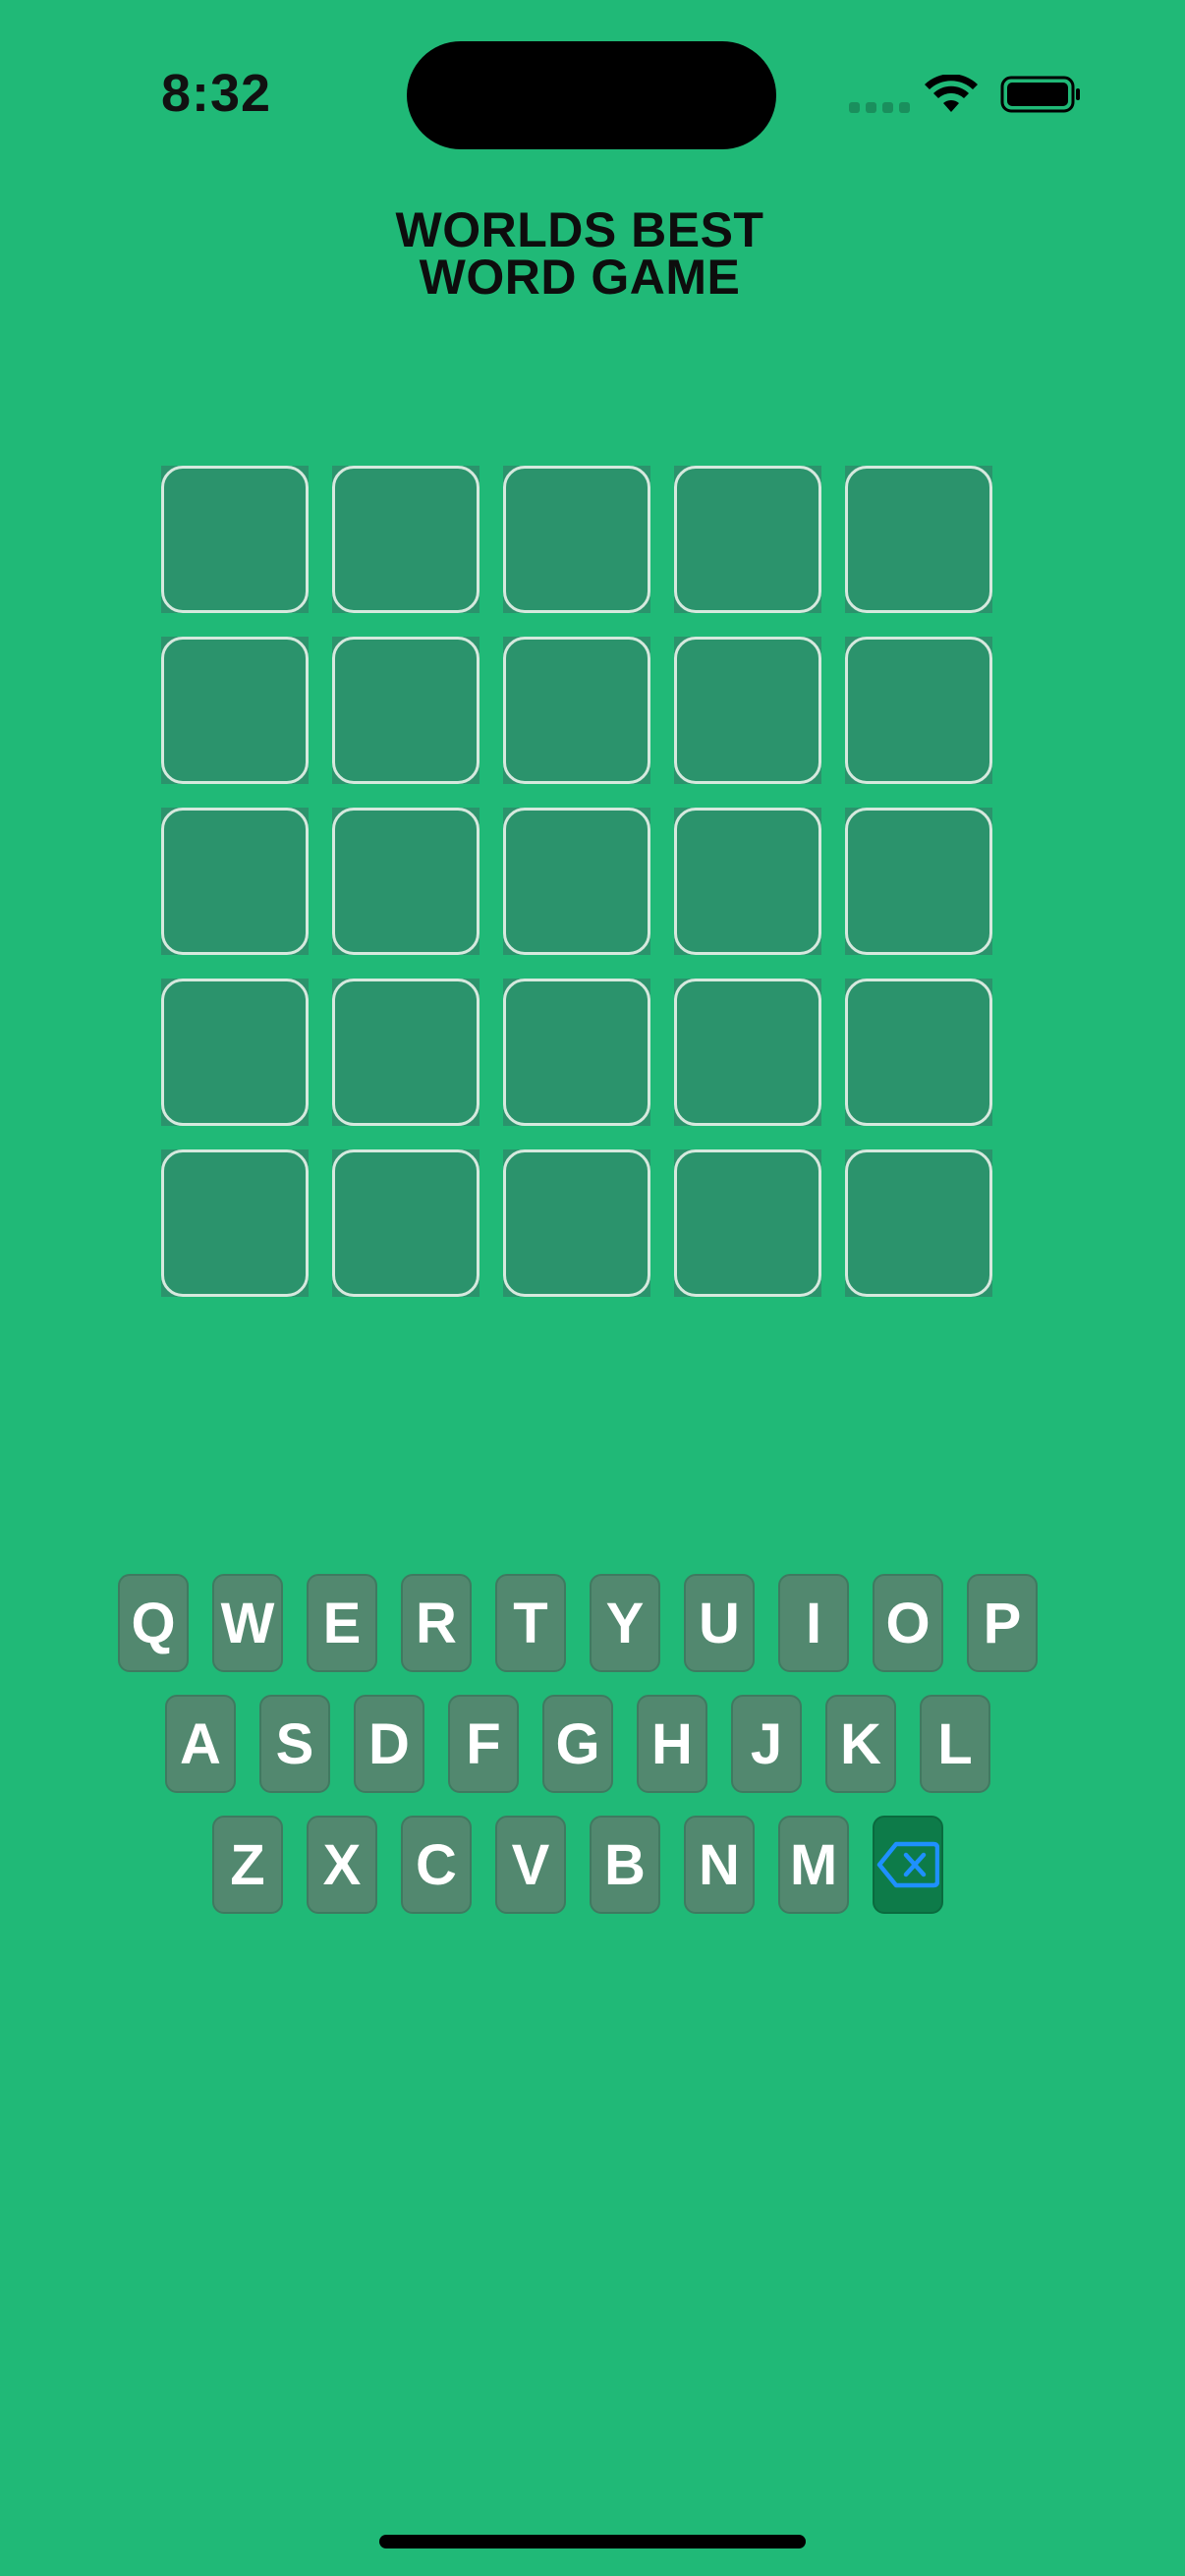 This screenshot has width=1185, height=2576. Describe the element at coordinates (1003, 1623) in the screenshot. I see `key-p: P` at that location.